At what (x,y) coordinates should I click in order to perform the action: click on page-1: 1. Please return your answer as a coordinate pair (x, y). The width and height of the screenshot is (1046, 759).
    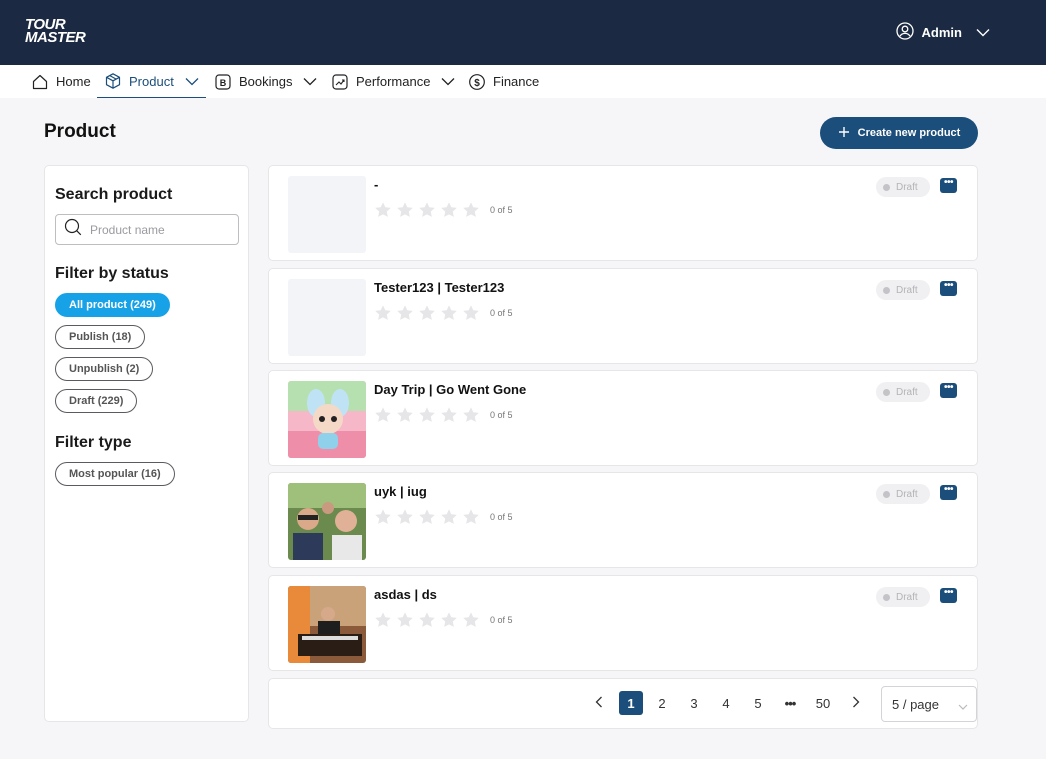
    Looking at the image, I should click on (631, 703).